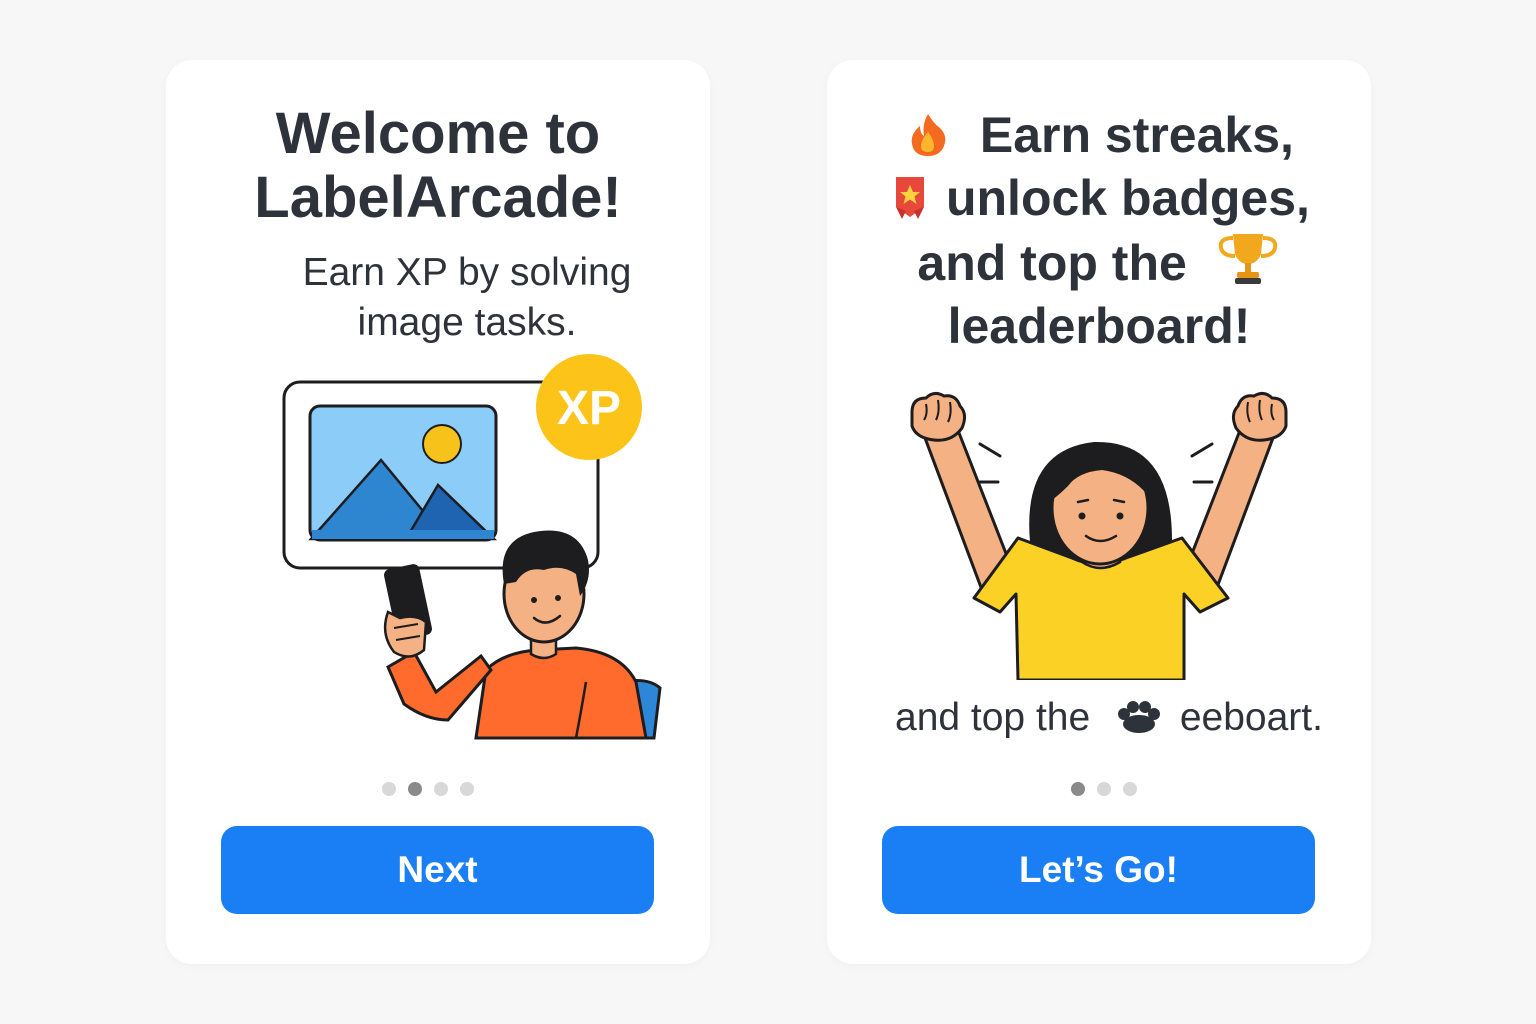 This screenshot has width=1536, height=1024. What do you see at coordinates (1136, 135) in the screenshot?
I see `title-text: Earn streaks,` at bounding box center [1136, 135].